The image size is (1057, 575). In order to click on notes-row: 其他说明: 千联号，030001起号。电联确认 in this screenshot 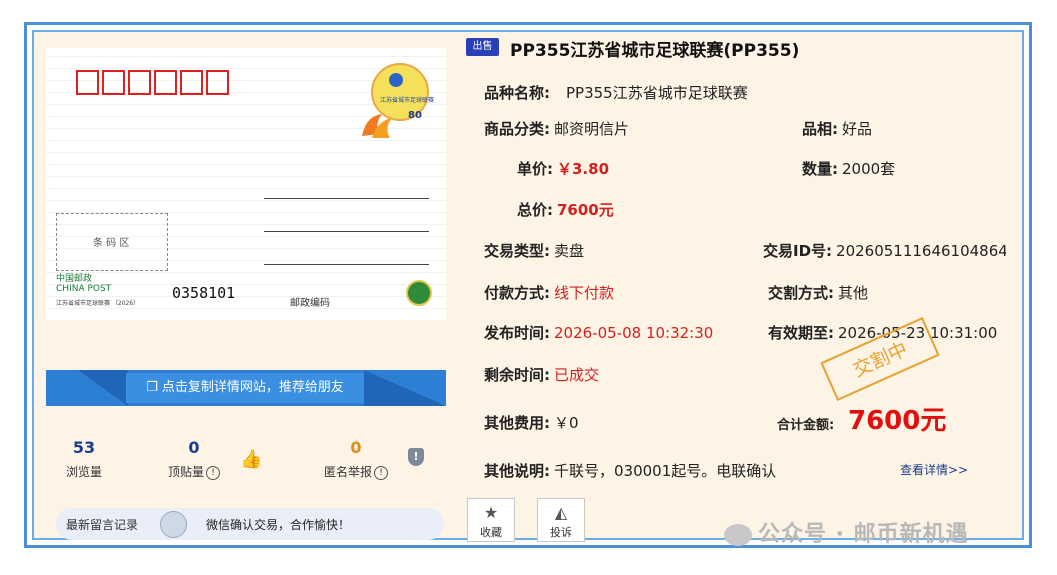, I will do `click(630, 471)`.